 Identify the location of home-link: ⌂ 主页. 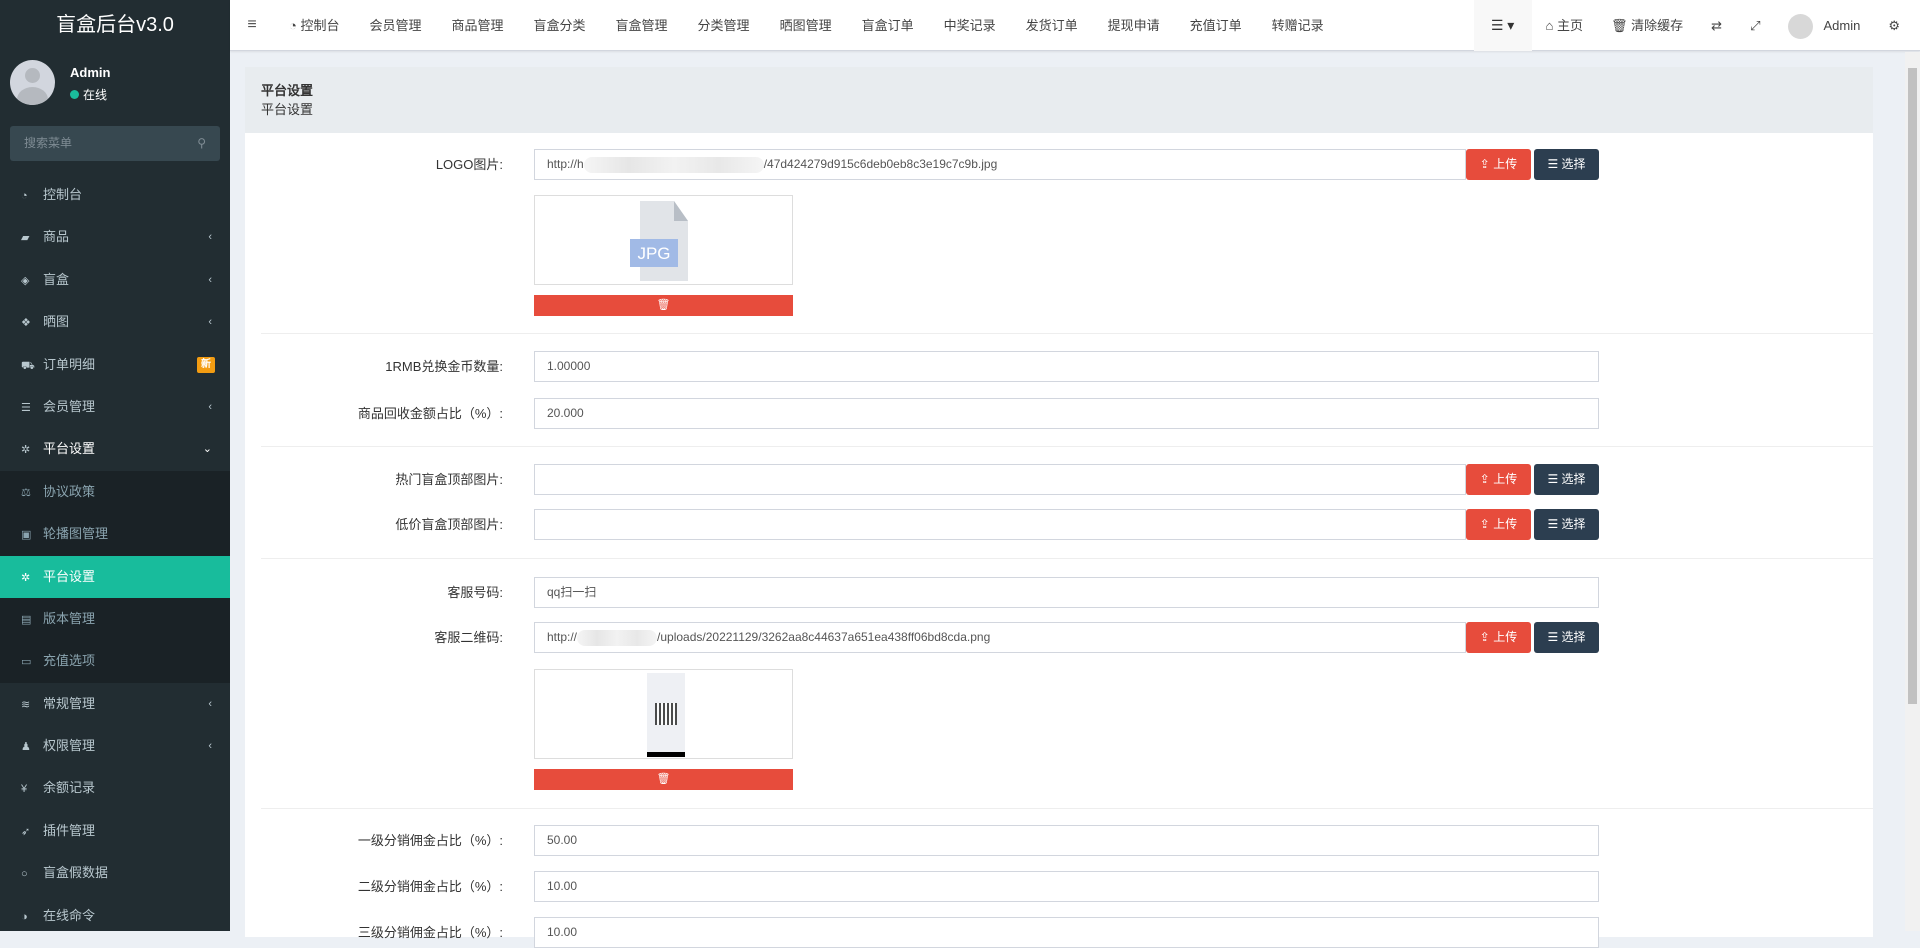
(1564, 25).